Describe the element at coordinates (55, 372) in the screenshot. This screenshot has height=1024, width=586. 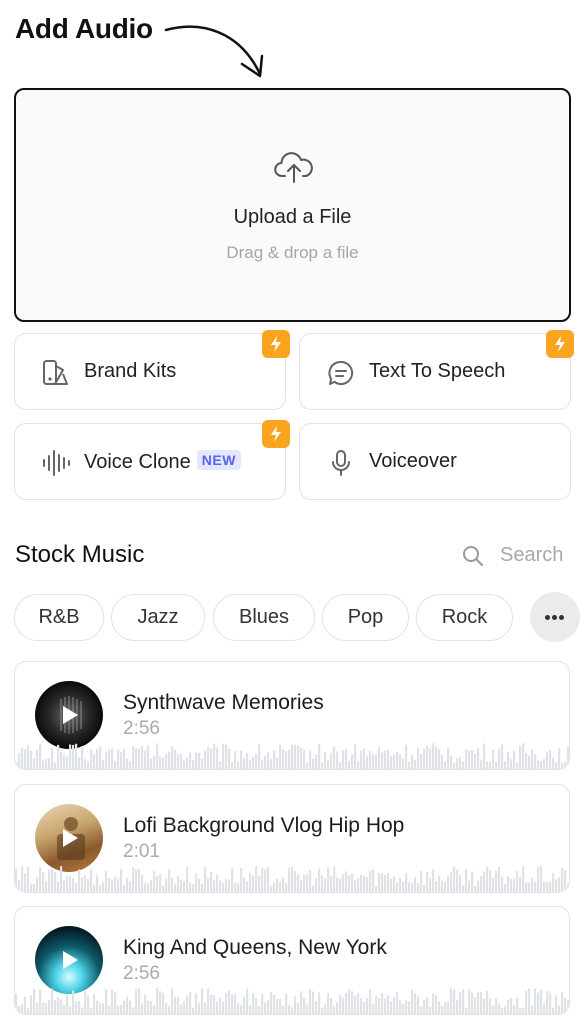
I see `brand-kit-icon` at that location.